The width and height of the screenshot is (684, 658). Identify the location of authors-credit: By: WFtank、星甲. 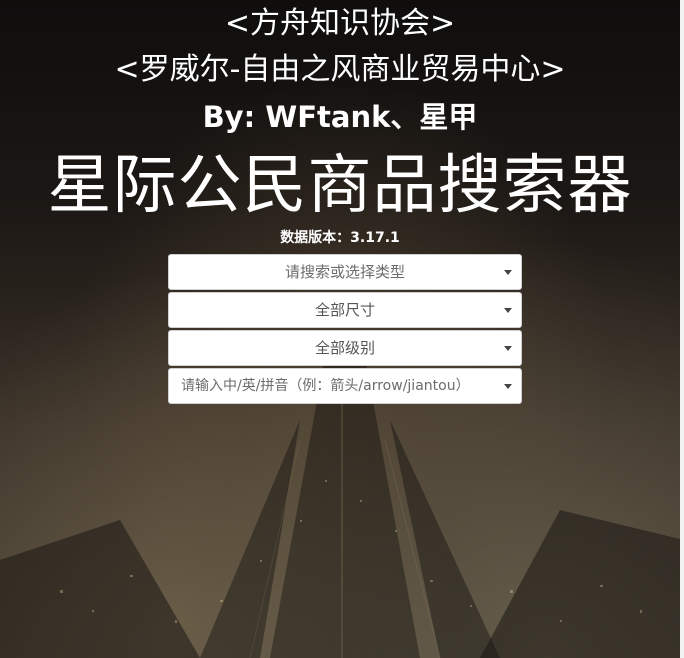
(340, 117).